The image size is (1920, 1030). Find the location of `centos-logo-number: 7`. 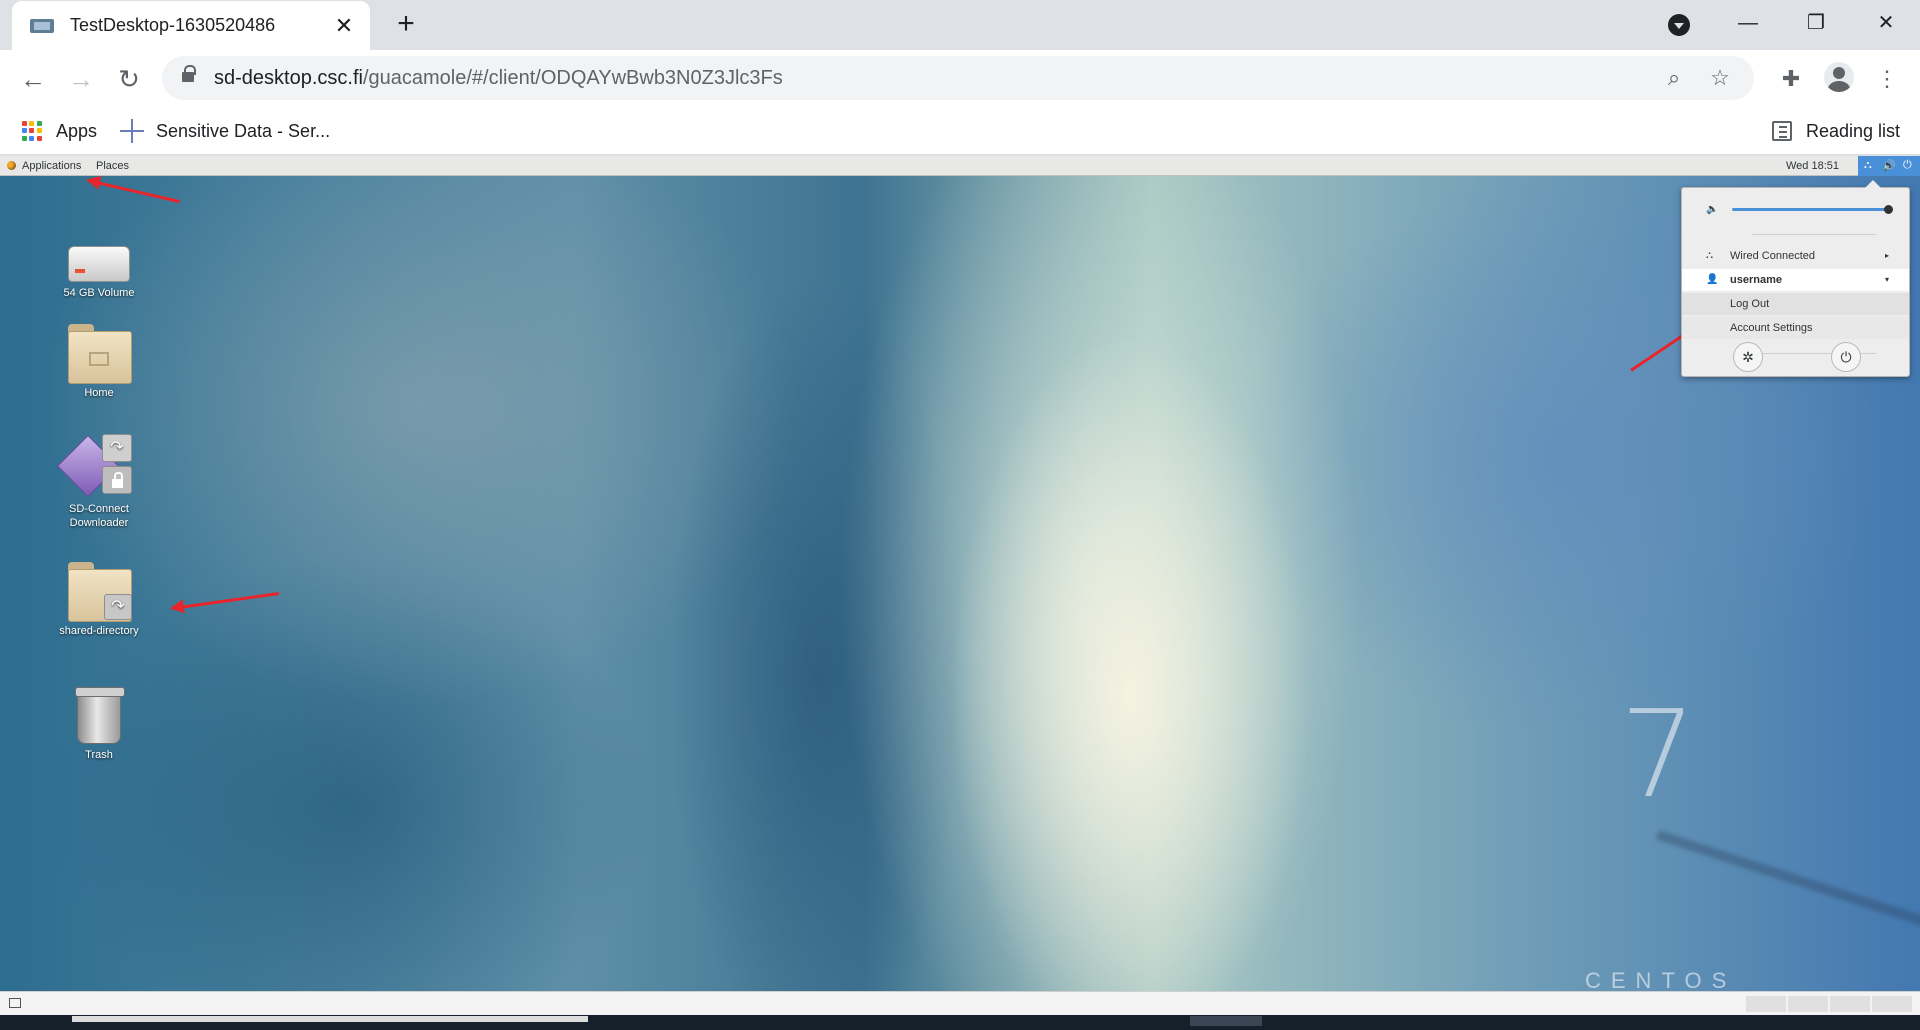

centos-logo-number: 7 is located at coordinates (1658, 755).